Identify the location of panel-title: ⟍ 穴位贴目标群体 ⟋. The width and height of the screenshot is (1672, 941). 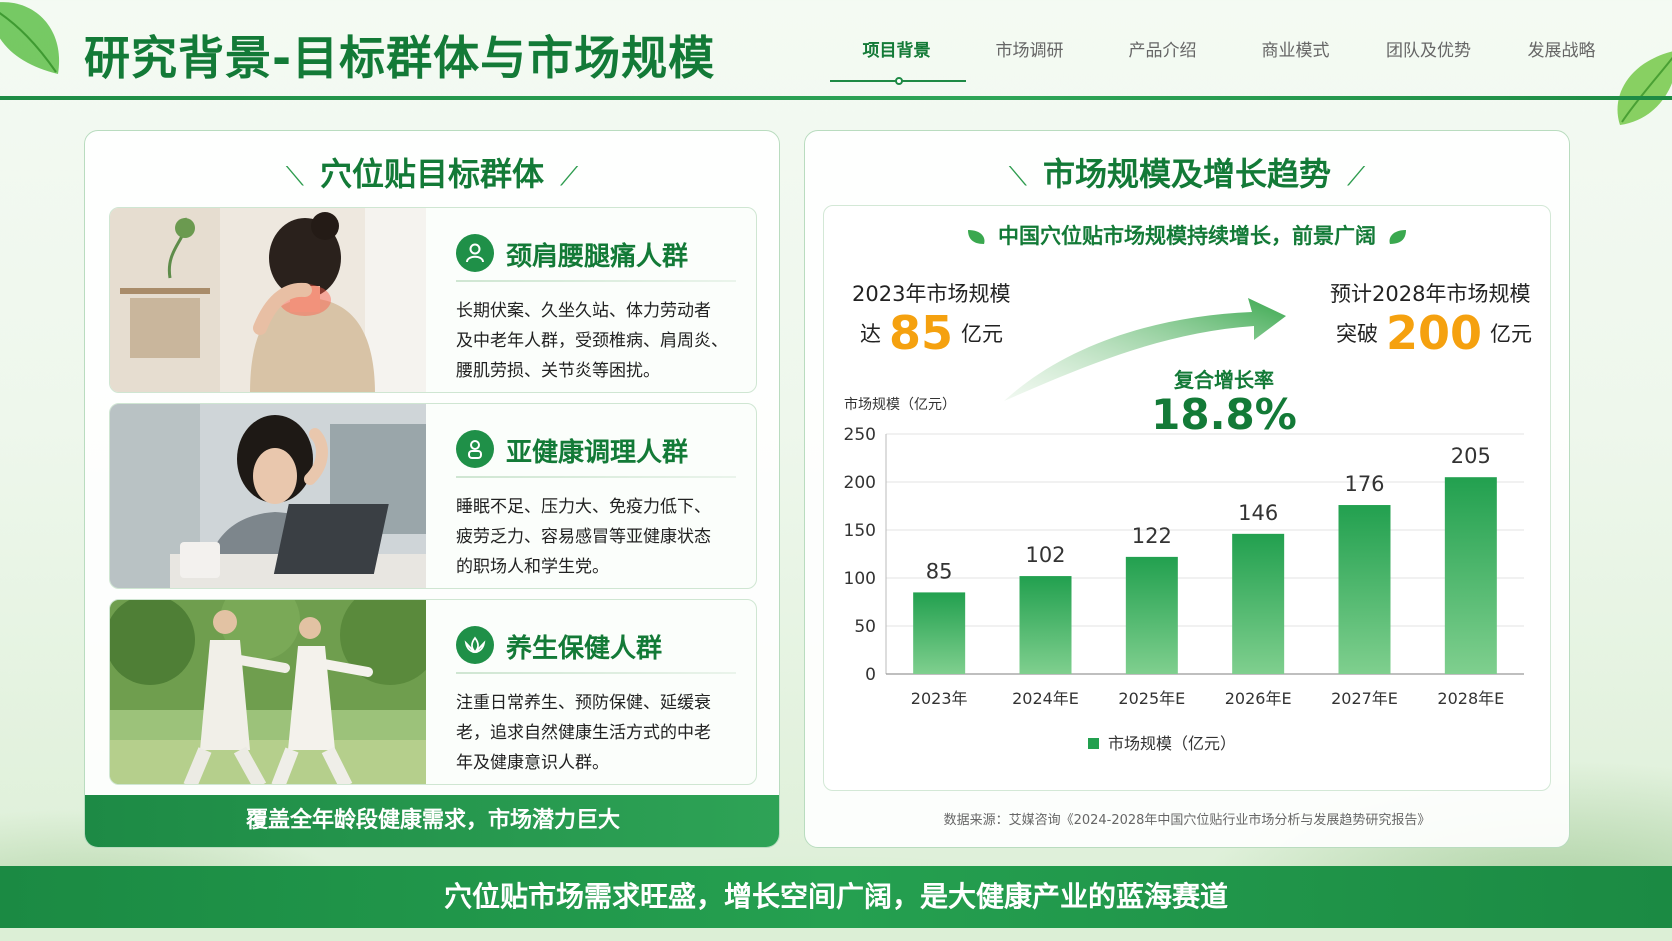
(432, 172).